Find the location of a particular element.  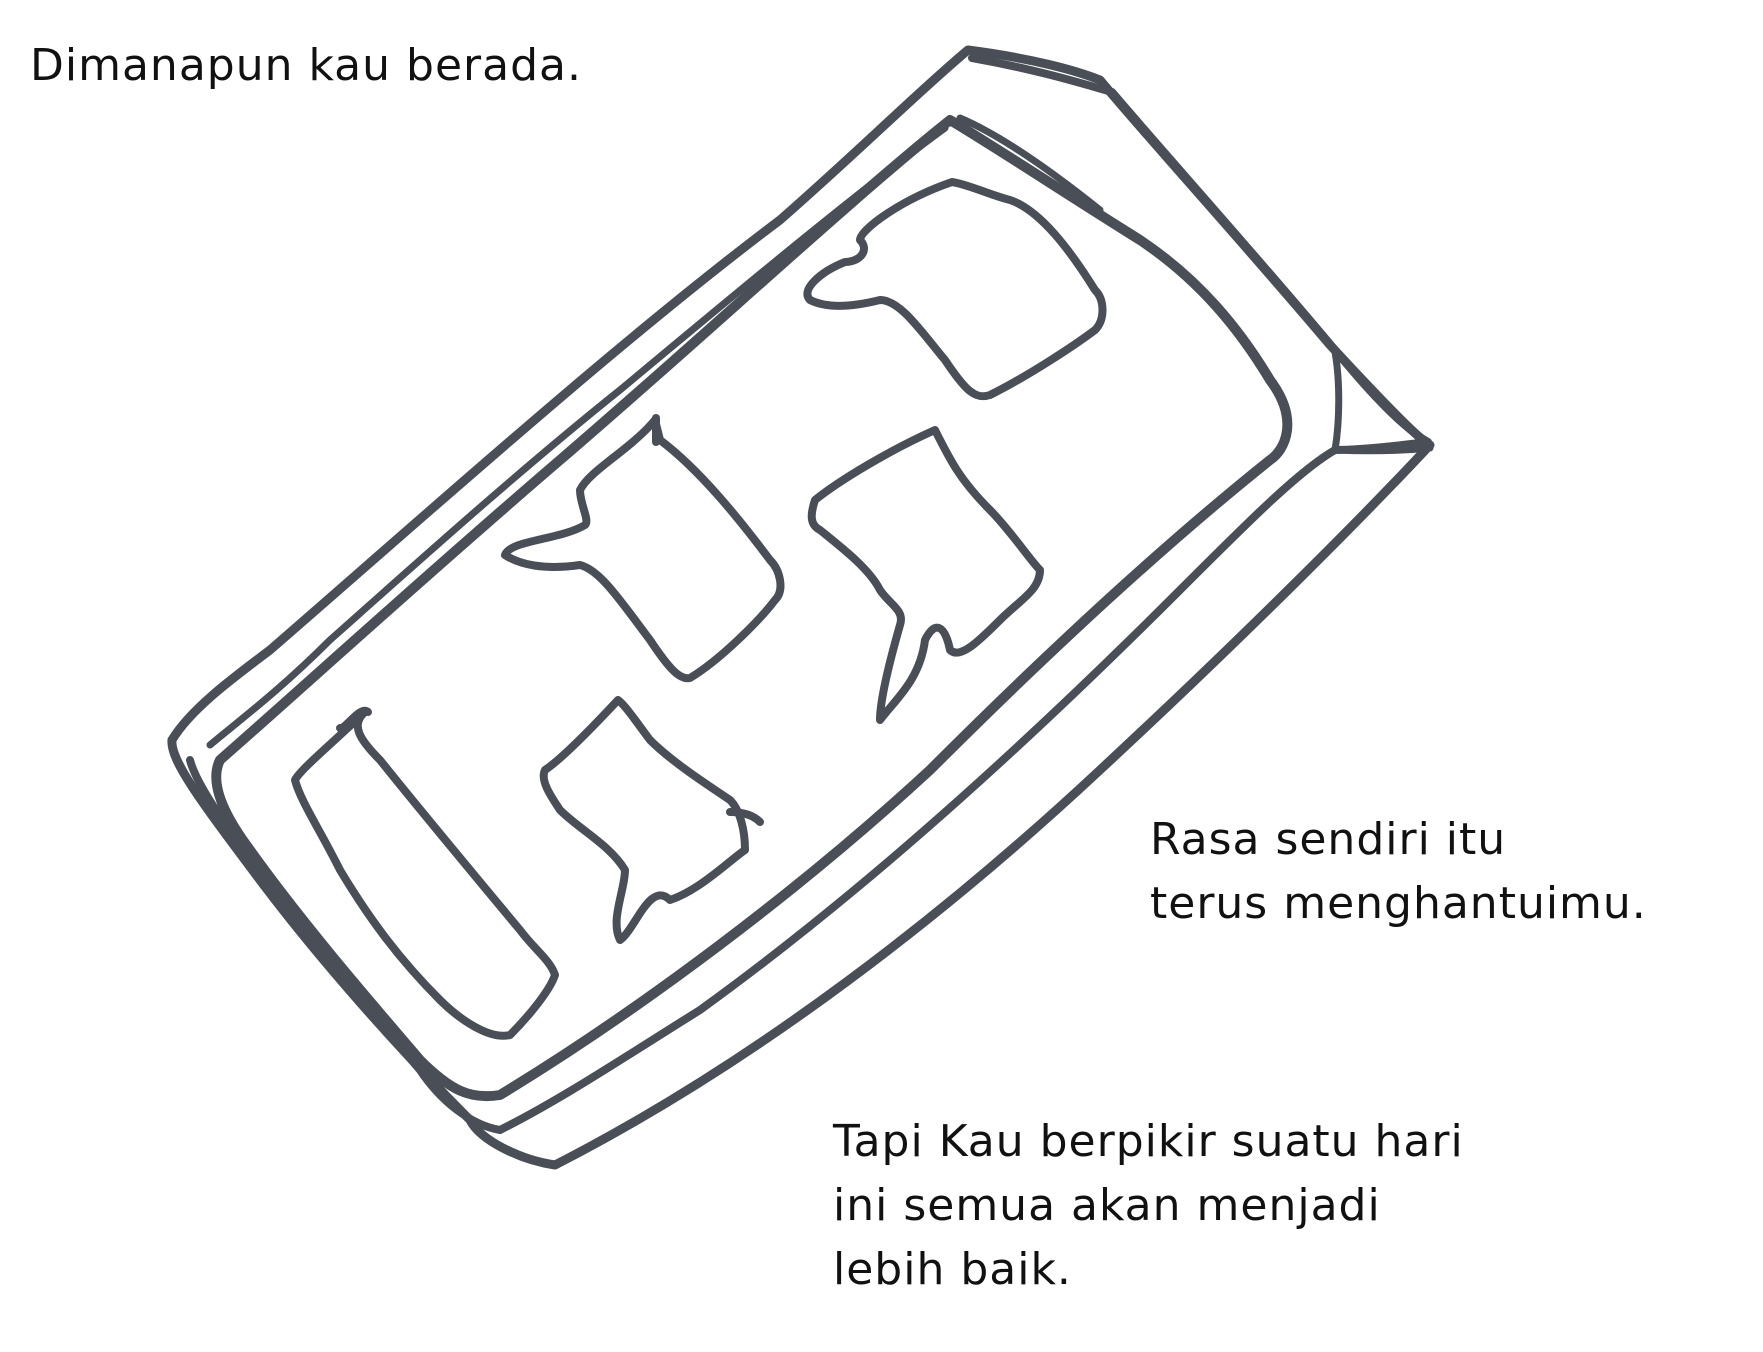

caption-bottom-line-3: lebih baik. is located at coordinates (952, 1269).